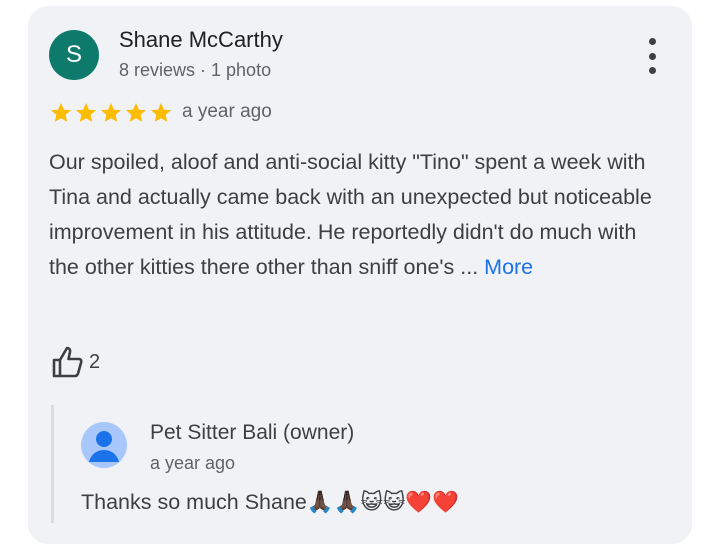 The width and height of the screenshot is (720, 553). I want to click on reviewer-avatar: S, so click(74, 55).